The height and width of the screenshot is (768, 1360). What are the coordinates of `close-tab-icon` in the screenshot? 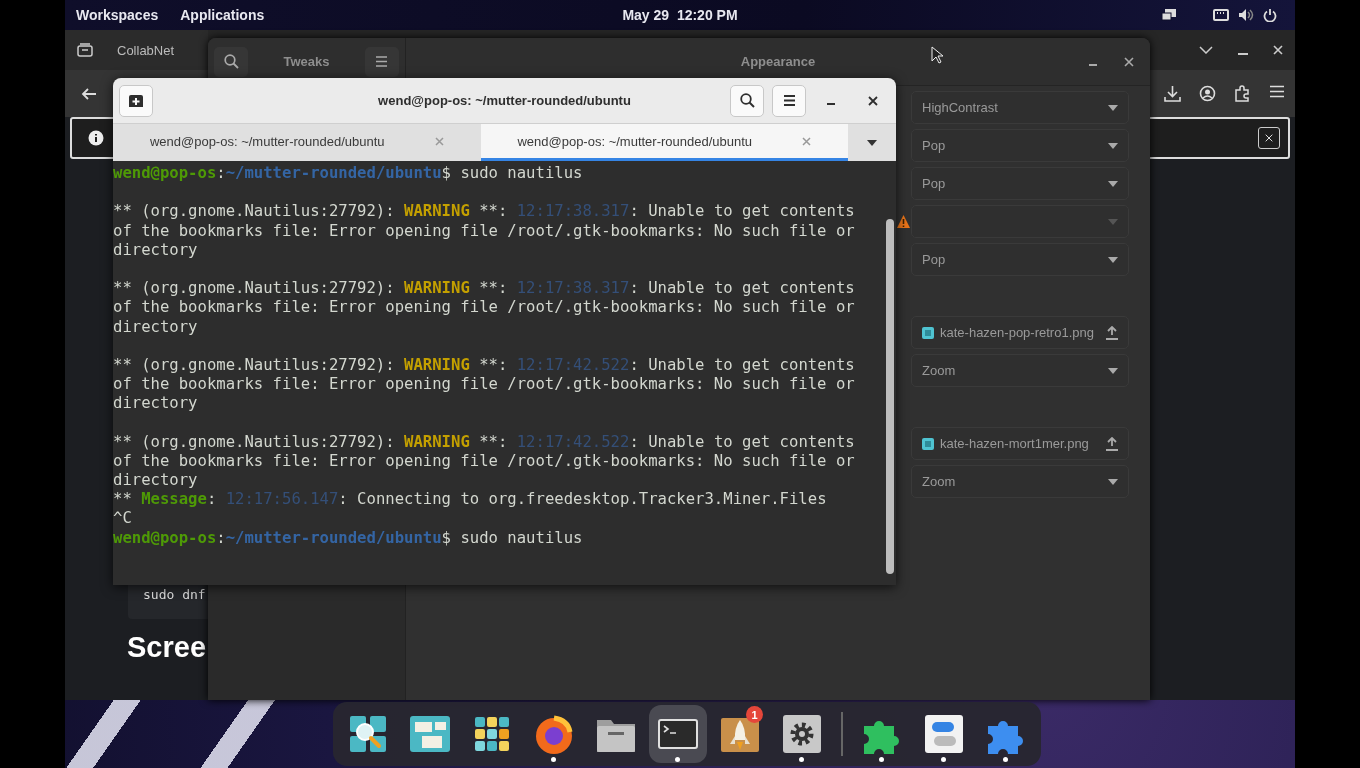 It's located at (807, 141).